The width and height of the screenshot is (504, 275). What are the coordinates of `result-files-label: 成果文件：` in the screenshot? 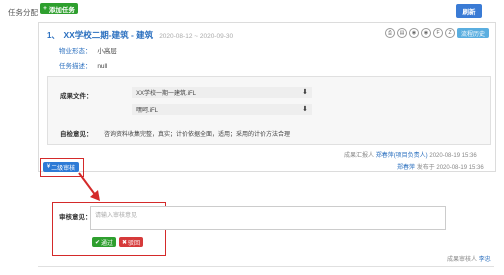 It's located at (76, 96).